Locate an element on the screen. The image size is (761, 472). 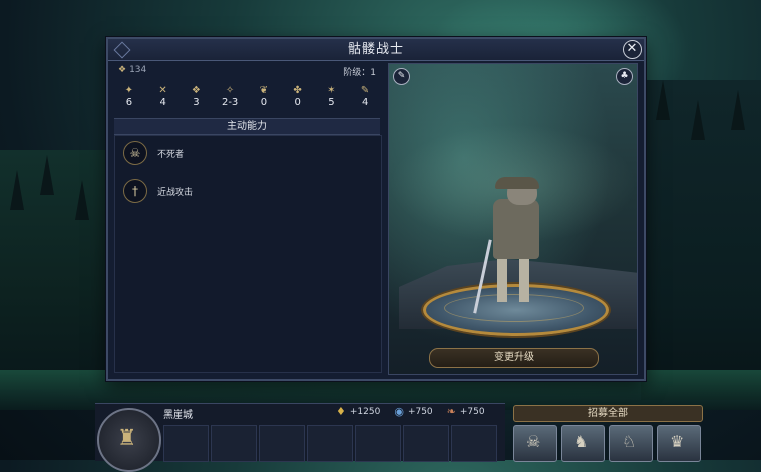
ability-label: 近战攻击 is located at coordinates (175, 192).